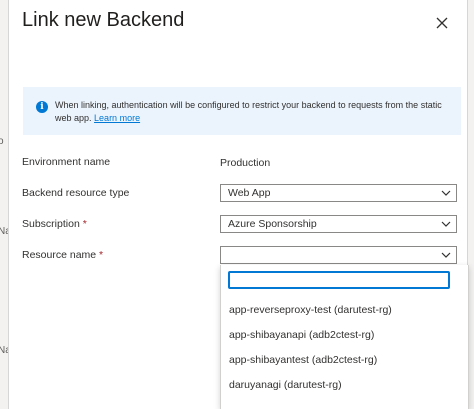  I want to click on close-icon, so click(442, 23).